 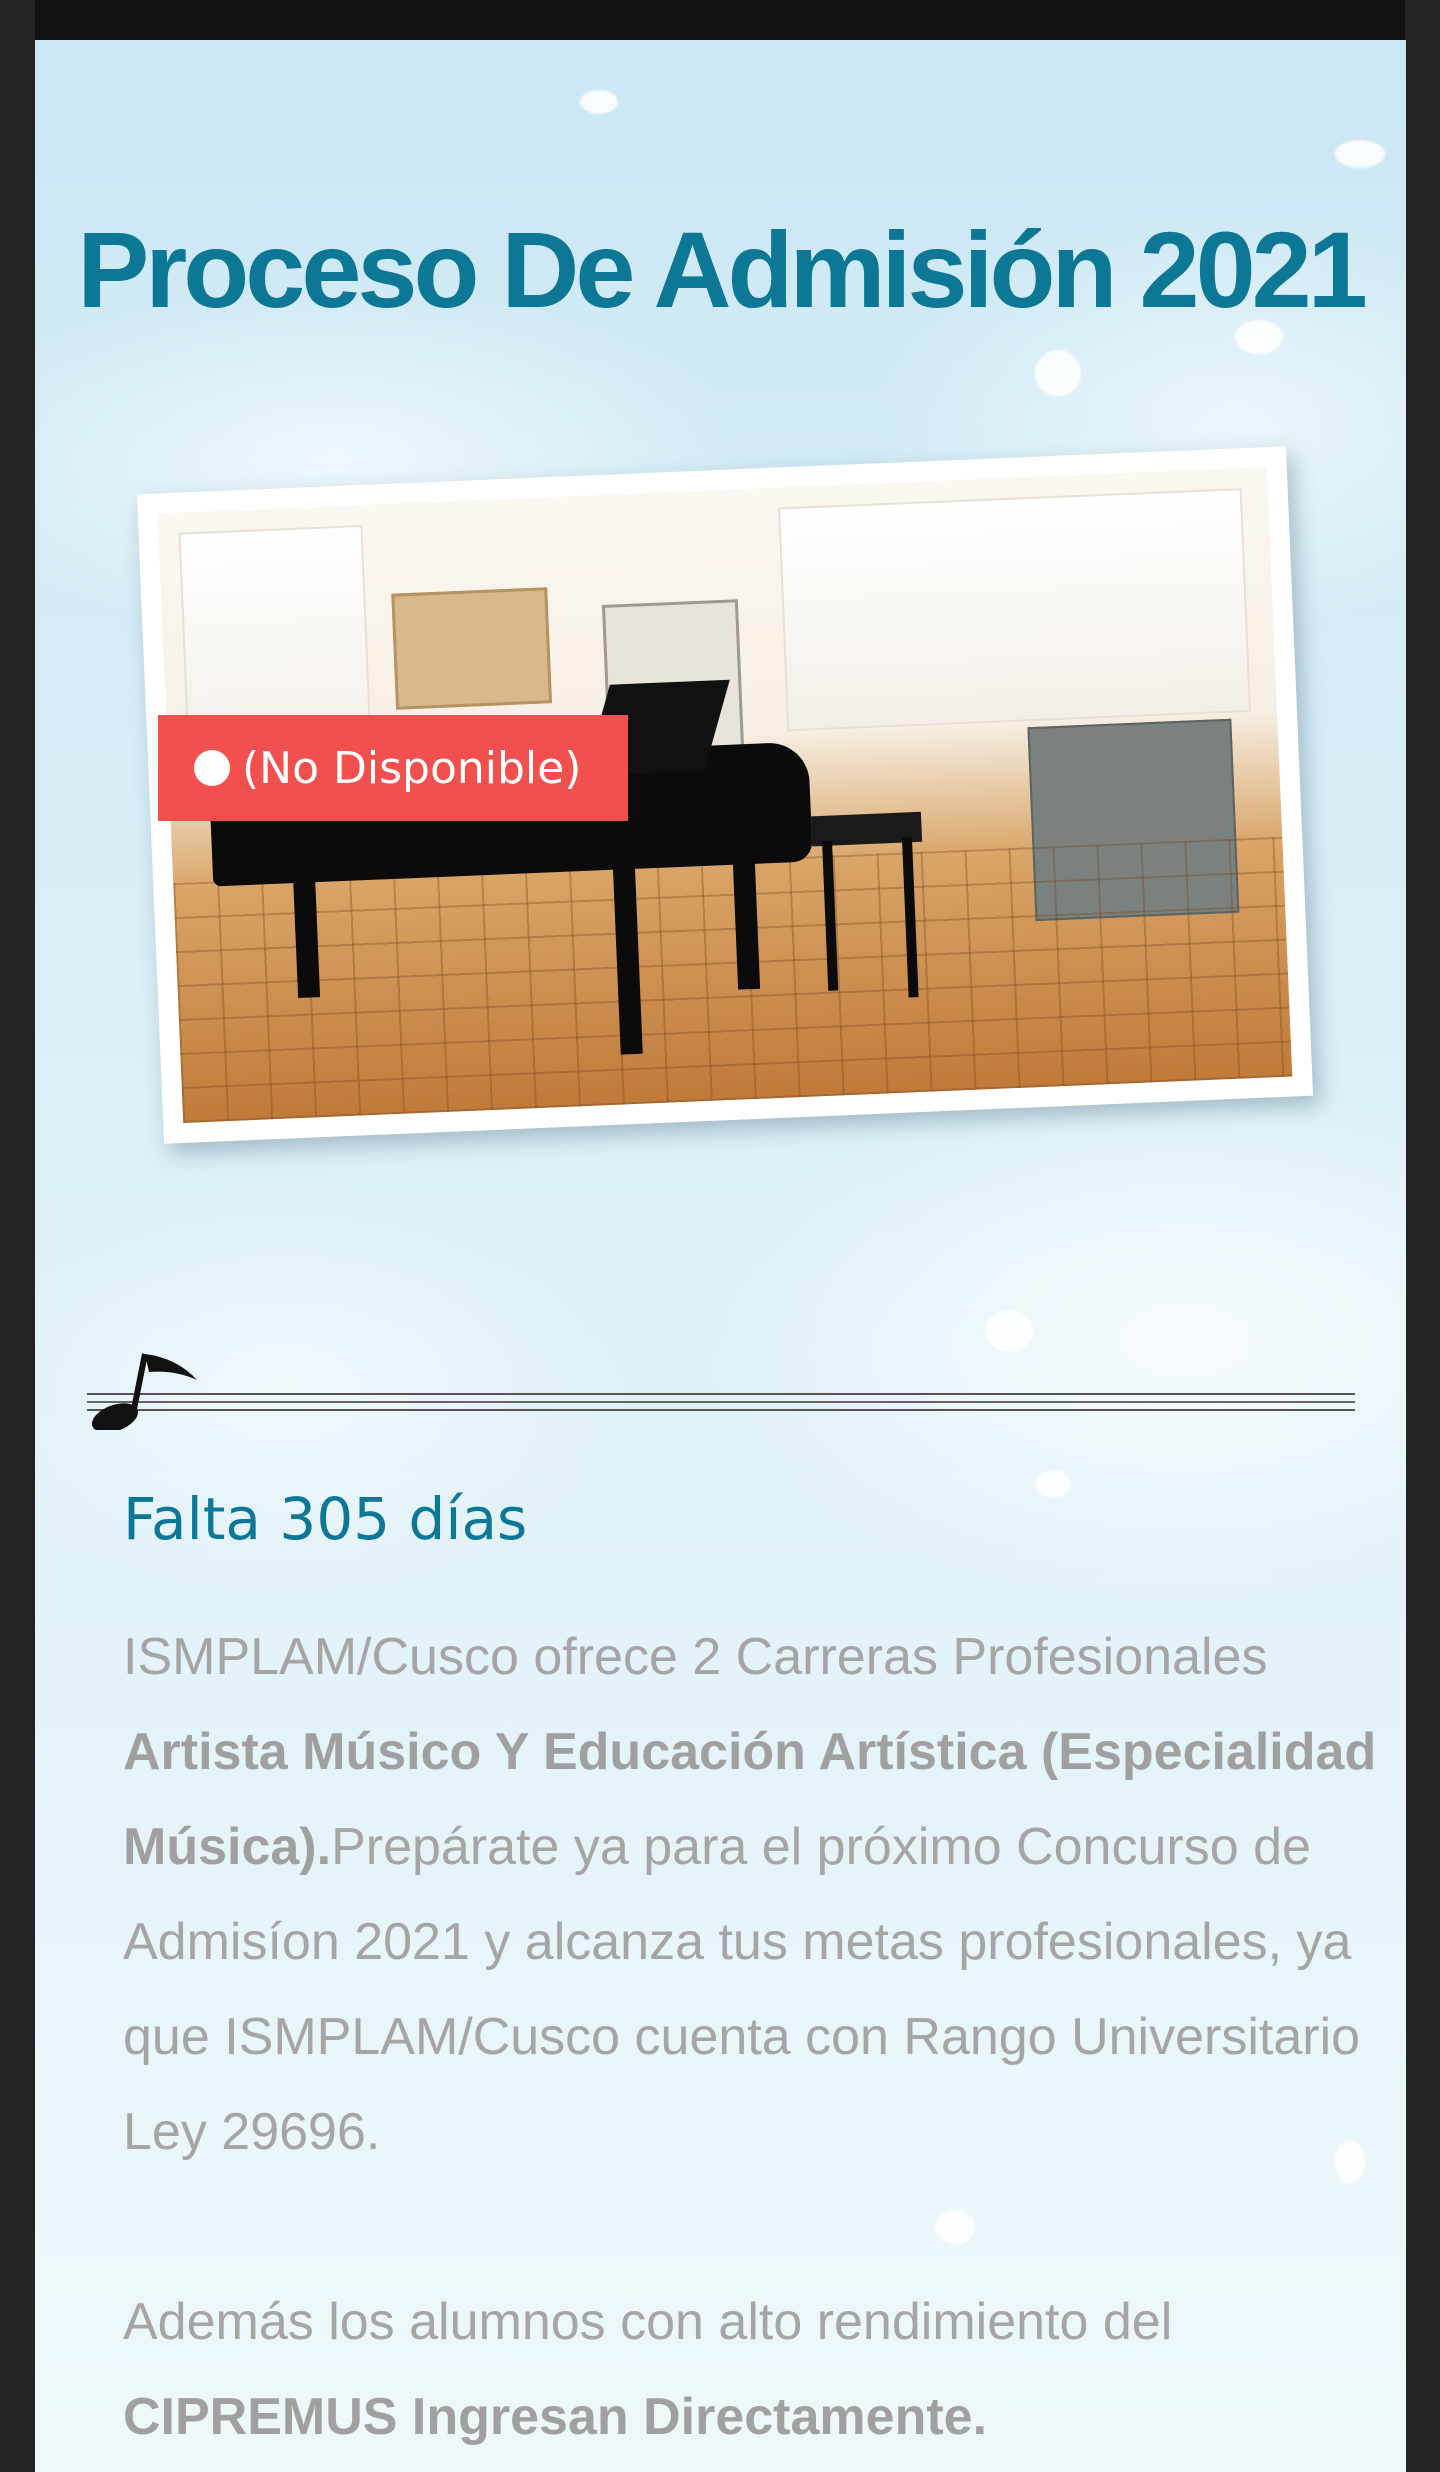 What do you see at coordinates (1014, 610) in the screenshot?
I see `room-window` at bounding box center [1014, 610].